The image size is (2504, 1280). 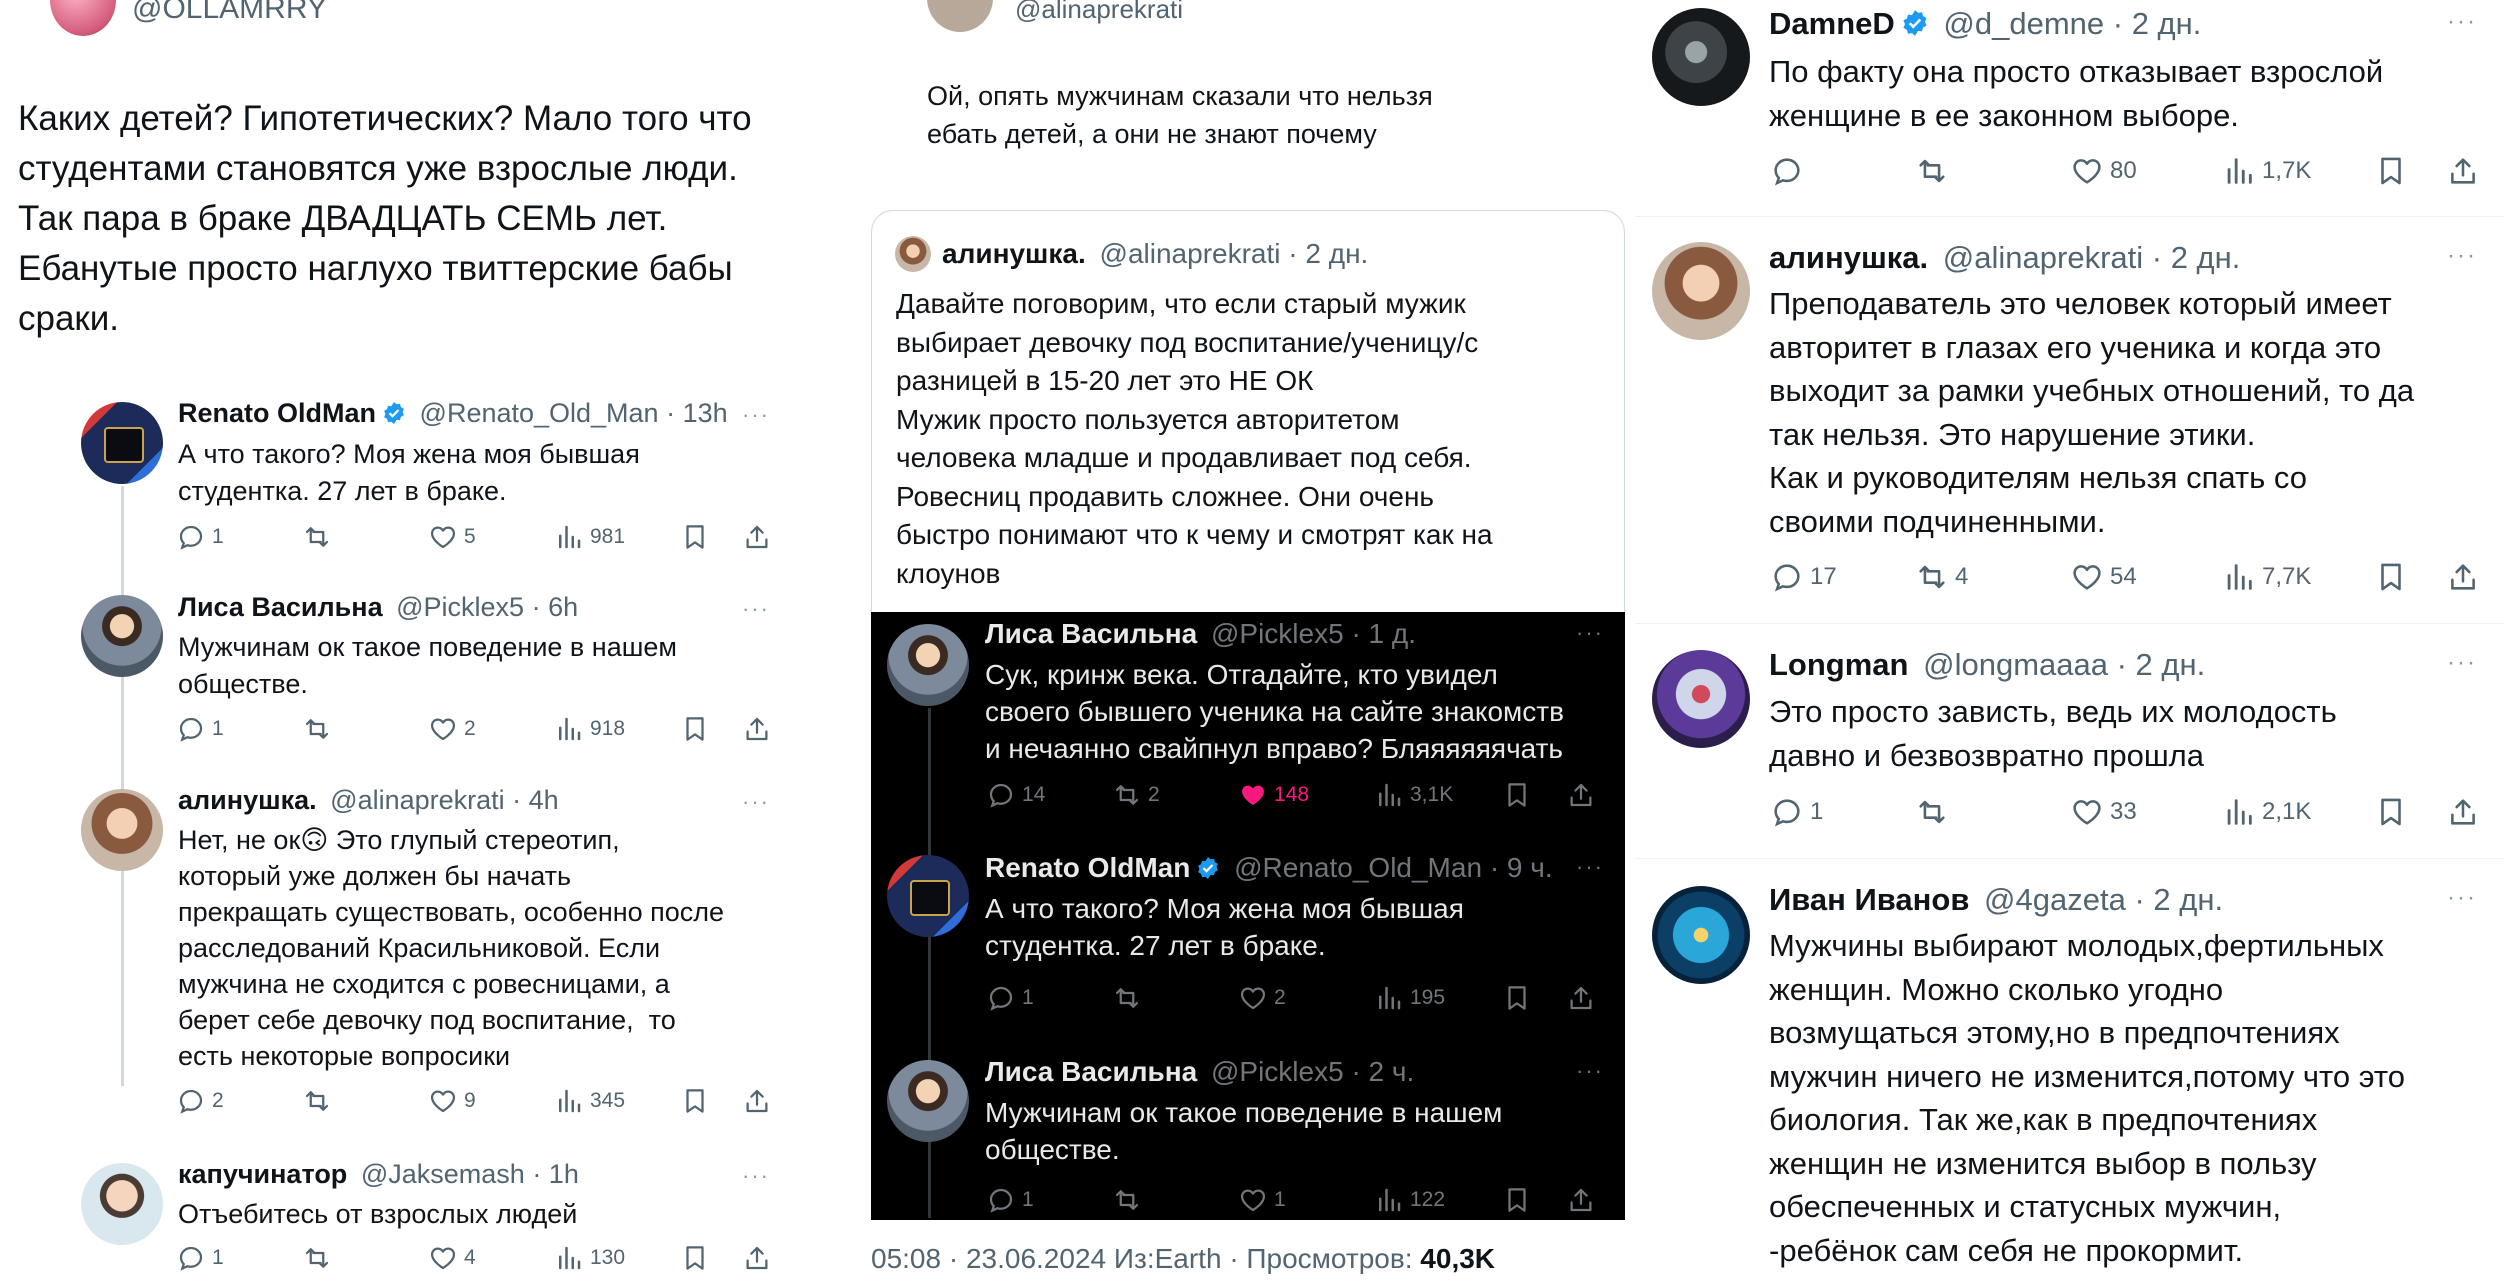 I want to click on timestamp: · 13h, so click(x=697, y=413).